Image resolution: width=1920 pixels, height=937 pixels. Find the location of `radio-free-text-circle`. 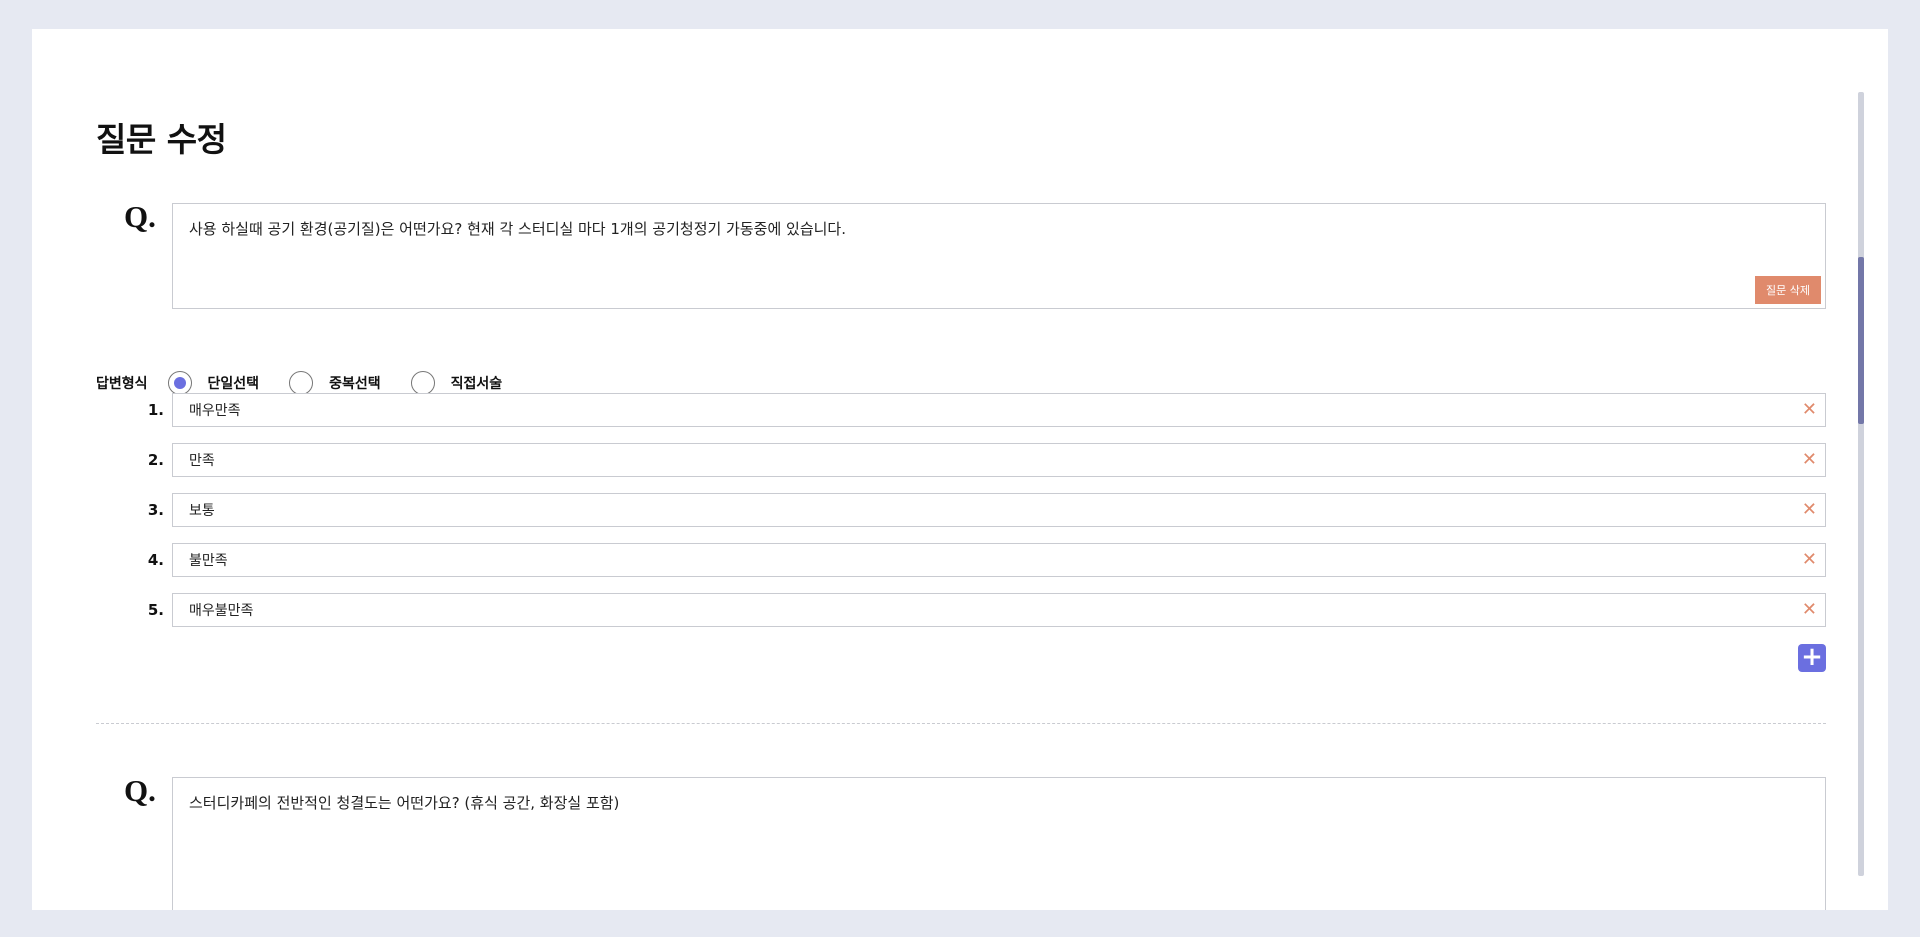

radio-free-text-circle is located at coordinates (422, 383).